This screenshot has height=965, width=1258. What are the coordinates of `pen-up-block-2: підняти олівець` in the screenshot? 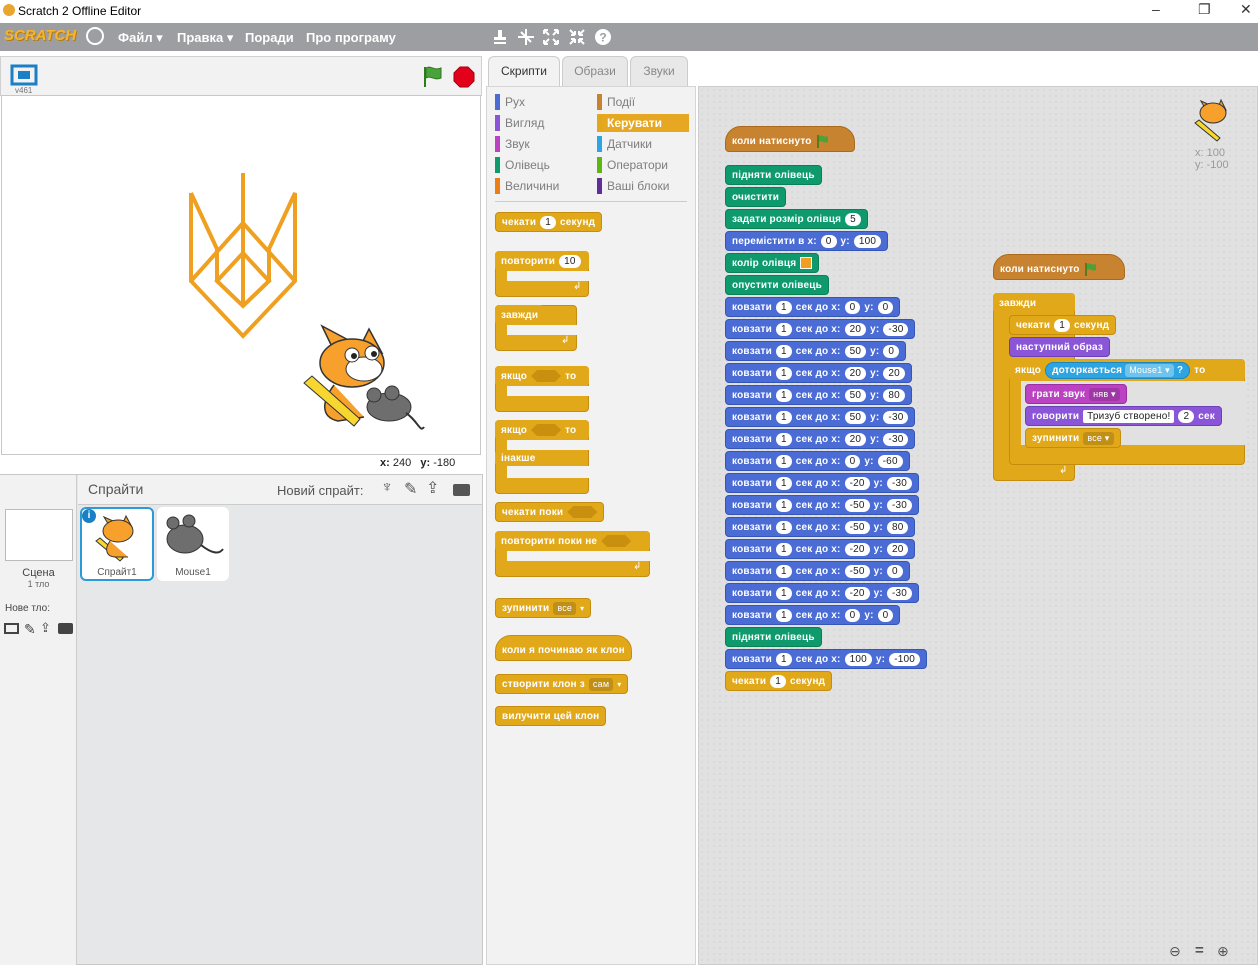 It's located at (773, 637).